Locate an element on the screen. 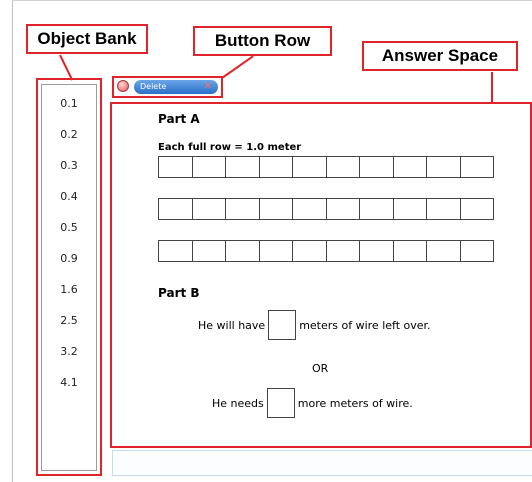 The height and width of the screenshot is (482, 532). button-row: Delete ✕ is located at coordinates (167, 87).